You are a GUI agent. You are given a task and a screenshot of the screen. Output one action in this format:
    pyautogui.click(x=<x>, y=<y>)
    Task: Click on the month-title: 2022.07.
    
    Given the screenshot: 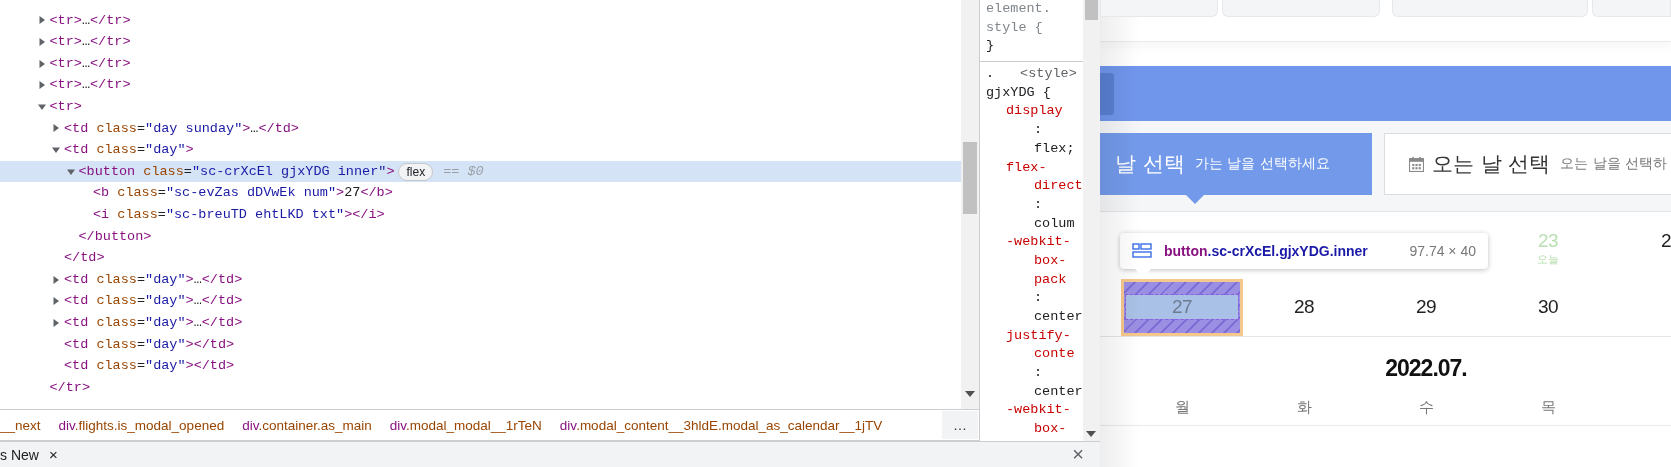 What is the action you would take?
    pyautogui.click(x=1426, y=368)
    